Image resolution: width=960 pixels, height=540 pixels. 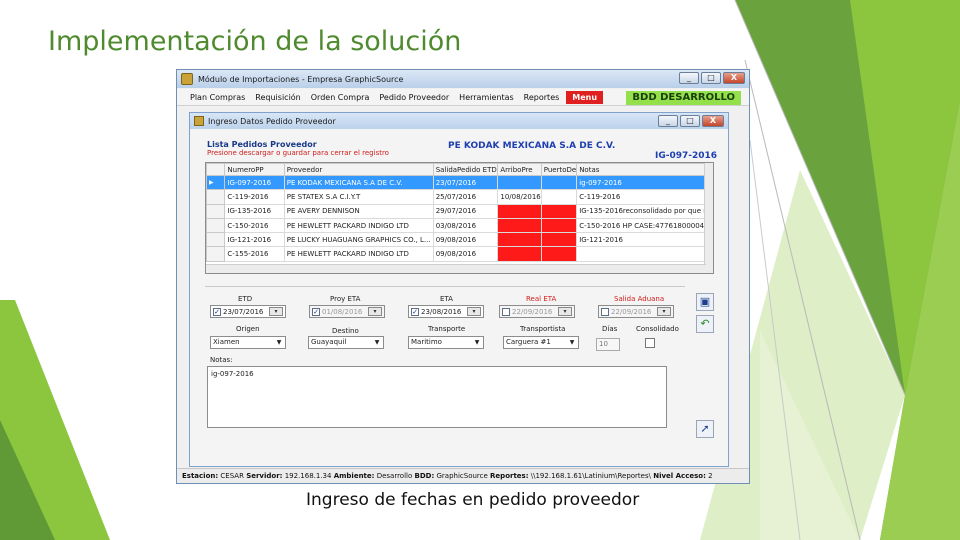 What do you see at coordinates (559, 169) in the screenshot?
I see `header-puerto: PuertoDe` at bounding box center [559, 169].